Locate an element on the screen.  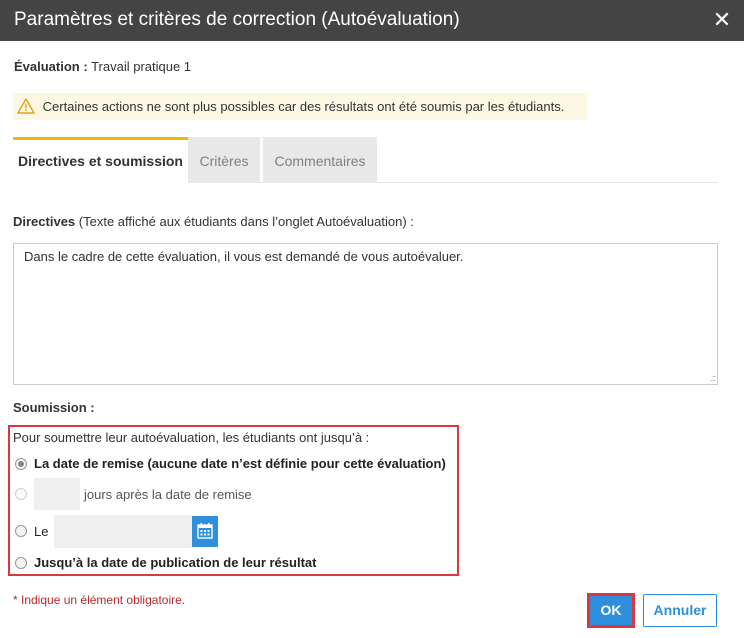
radio-jours-apres is located at coordinates (21, 494).